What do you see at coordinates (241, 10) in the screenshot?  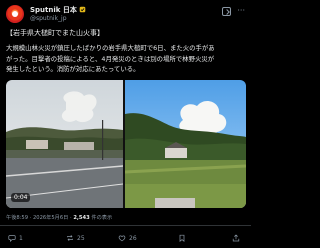 I see `more-icon: ···` at bounding box center [241, 10].